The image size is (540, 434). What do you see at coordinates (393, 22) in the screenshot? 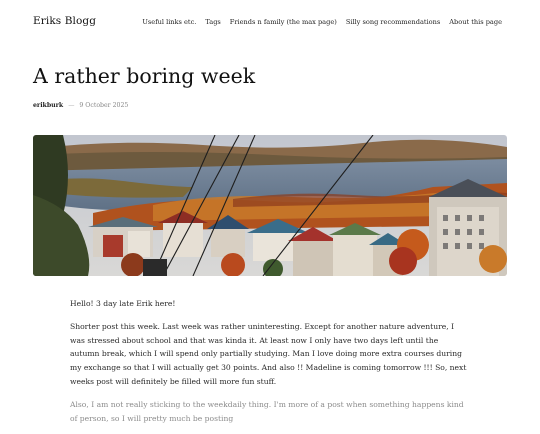
I see `nav-song-recommendations: Silly song recommendations` at bounding box center [393, 22].